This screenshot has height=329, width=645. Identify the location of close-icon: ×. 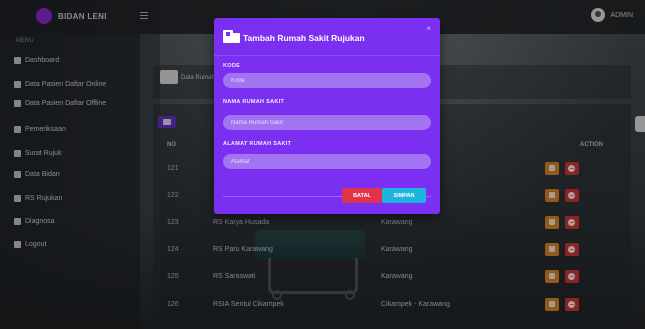
(428, 28).